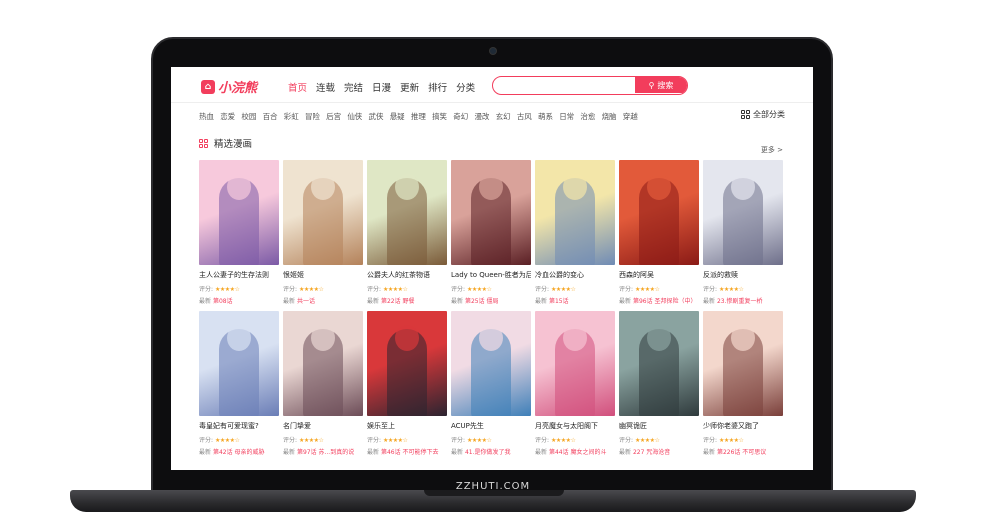 The height and width of the screenshot is (523, 988). I want to click on latest-chapter: 最新 23.惨剧重复一桥, so click(743, 300).